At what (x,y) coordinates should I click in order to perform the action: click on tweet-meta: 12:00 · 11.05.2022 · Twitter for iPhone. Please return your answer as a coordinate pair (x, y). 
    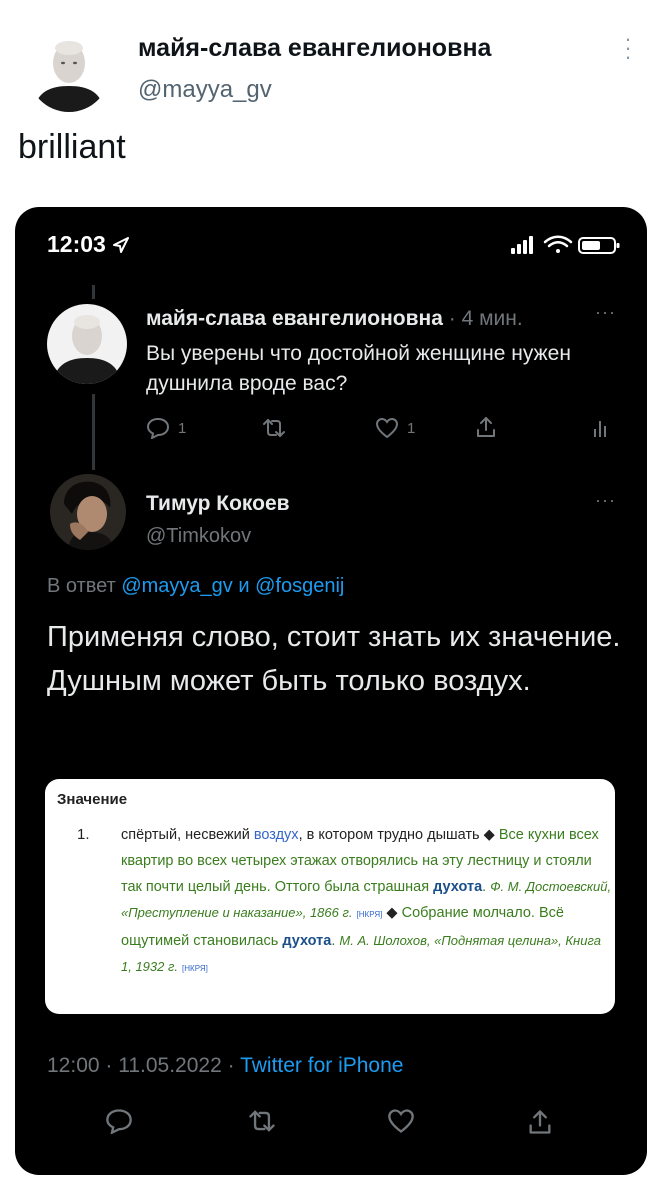
    Looking at the image, I should click on (225, 1066).